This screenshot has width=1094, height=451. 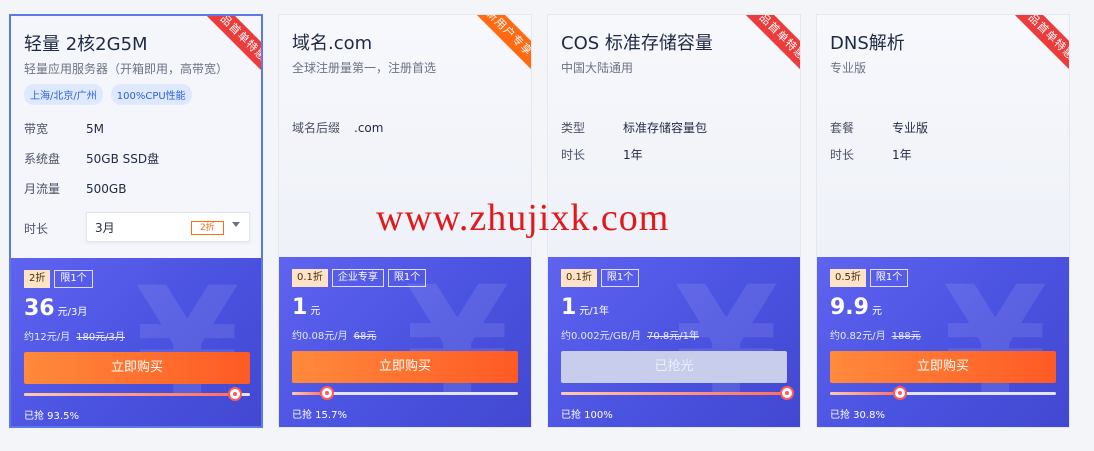 What do you see at coordinates (569, 307) in the screenshot?
I see `price-number: 1` at bounding box center [569, 307].